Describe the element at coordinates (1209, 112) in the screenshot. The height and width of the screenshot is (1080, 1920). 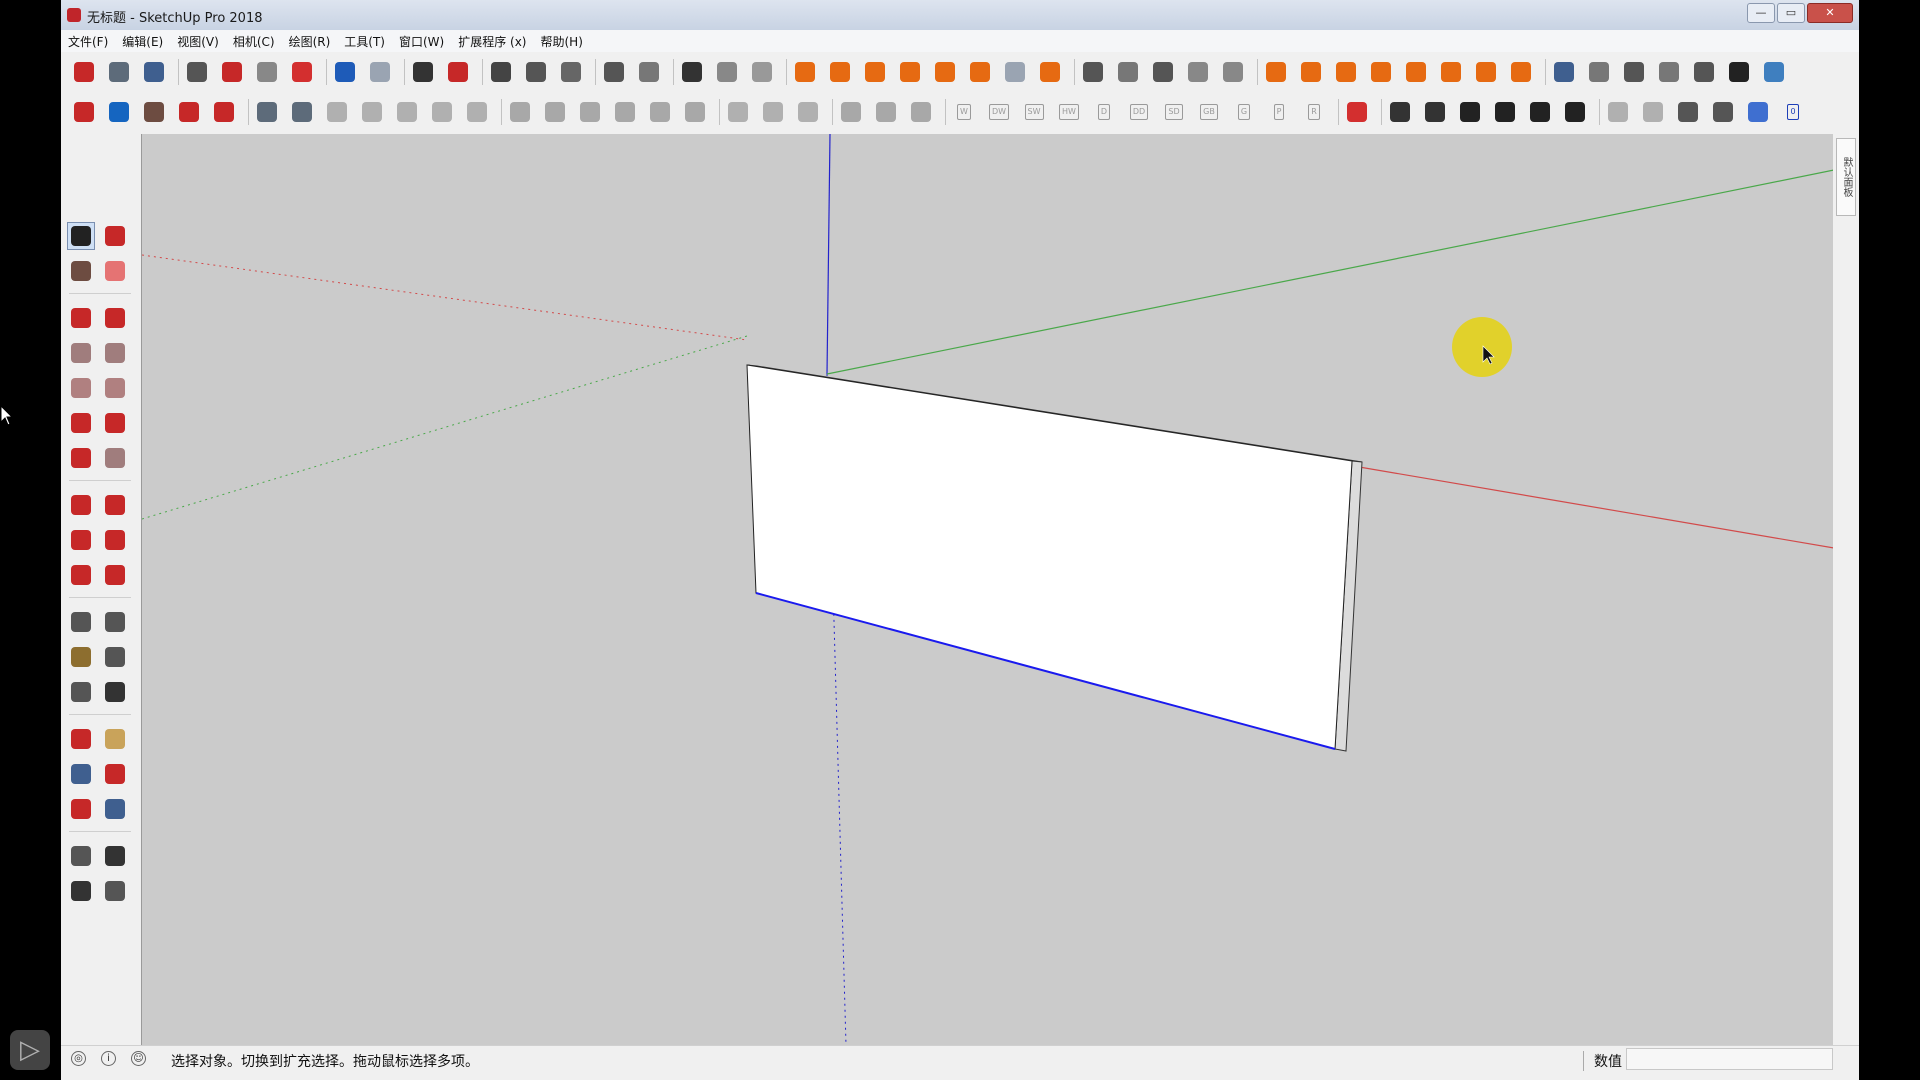
I see `gb-button: GB` at that location.